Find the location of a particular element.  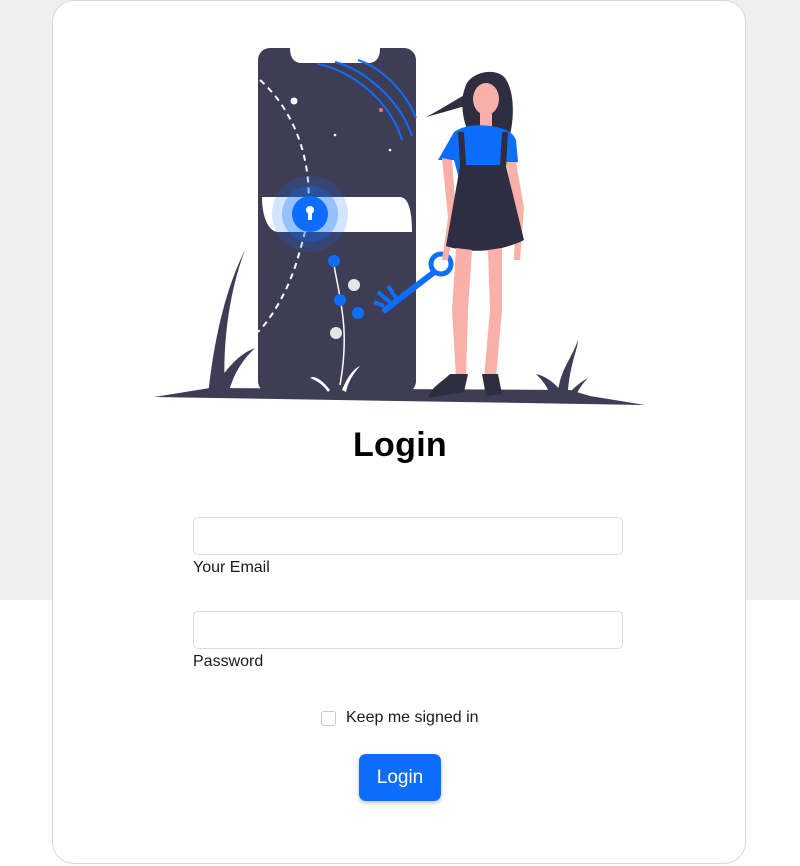

password-field is located at coordinates (408, 630).